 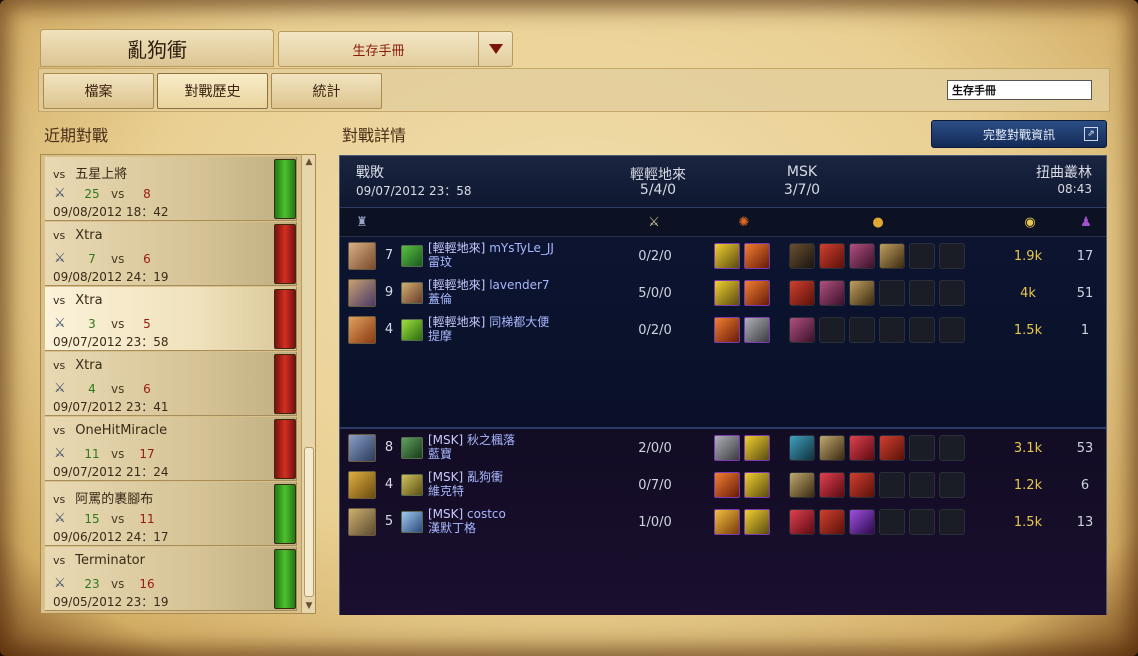 What do you see at coordinates (655, 485) in the screenshot?
I see `kda: 0/7/0` at bounding box center [655, 485].